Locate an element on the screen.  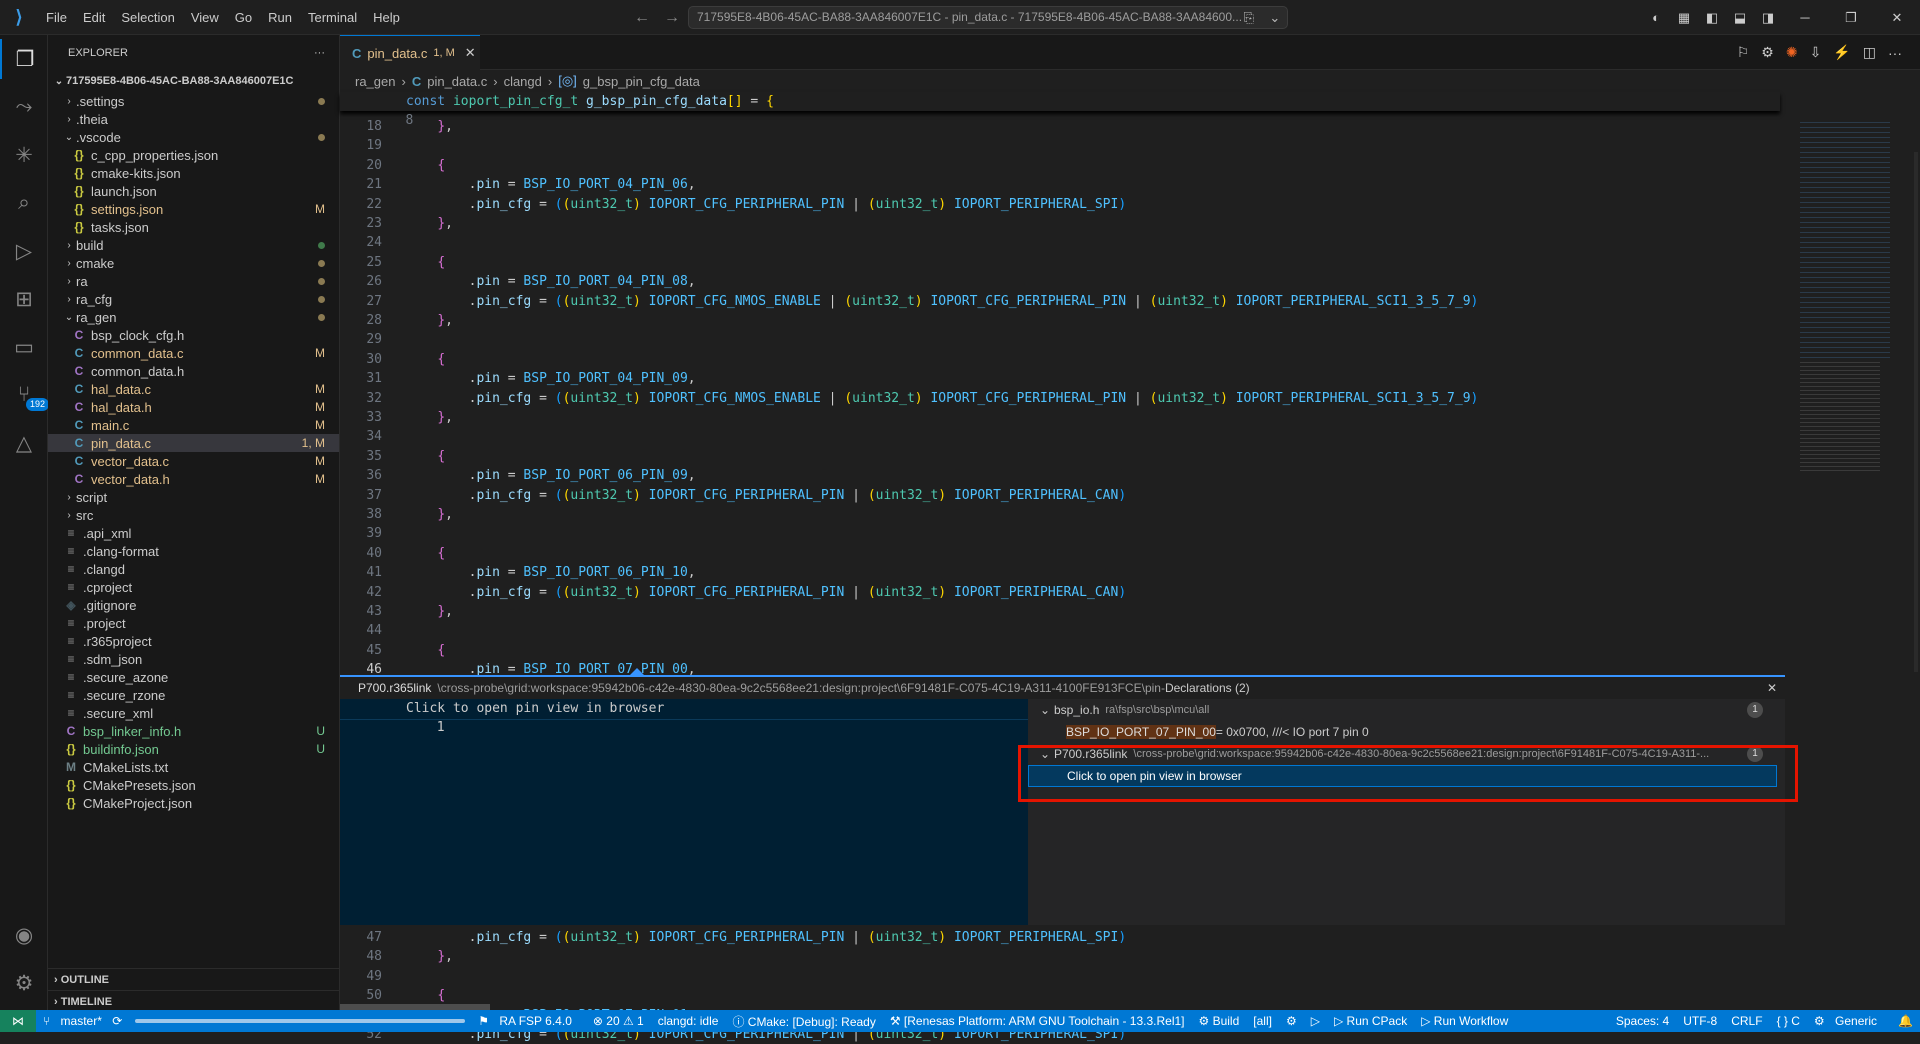
tree-file: Cvector_data.c M is located at coordinates (193, 461).